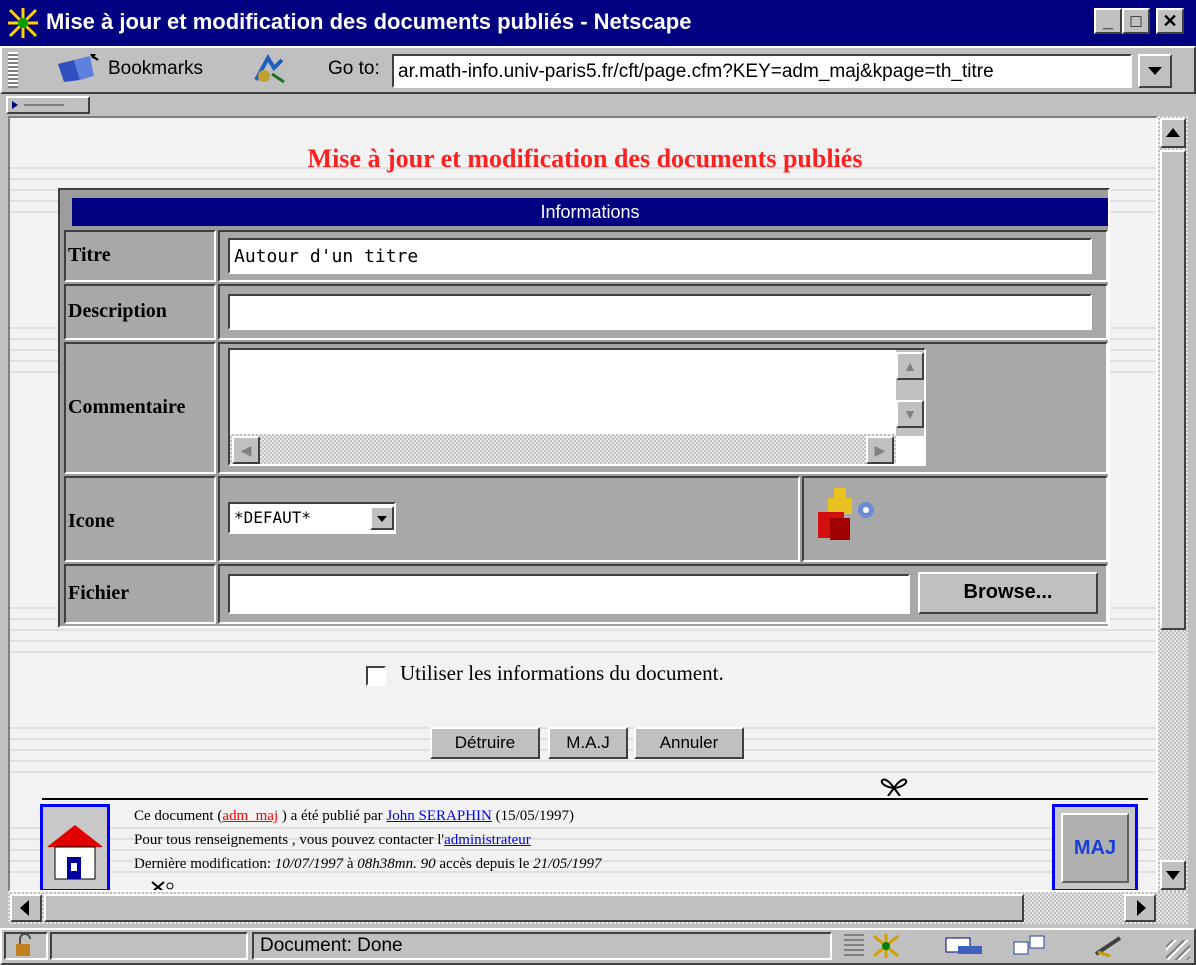  What do you see at coordinates (23, 23) in the screenshot?
I see `netscape-icon` at bounding box center [23, 23].